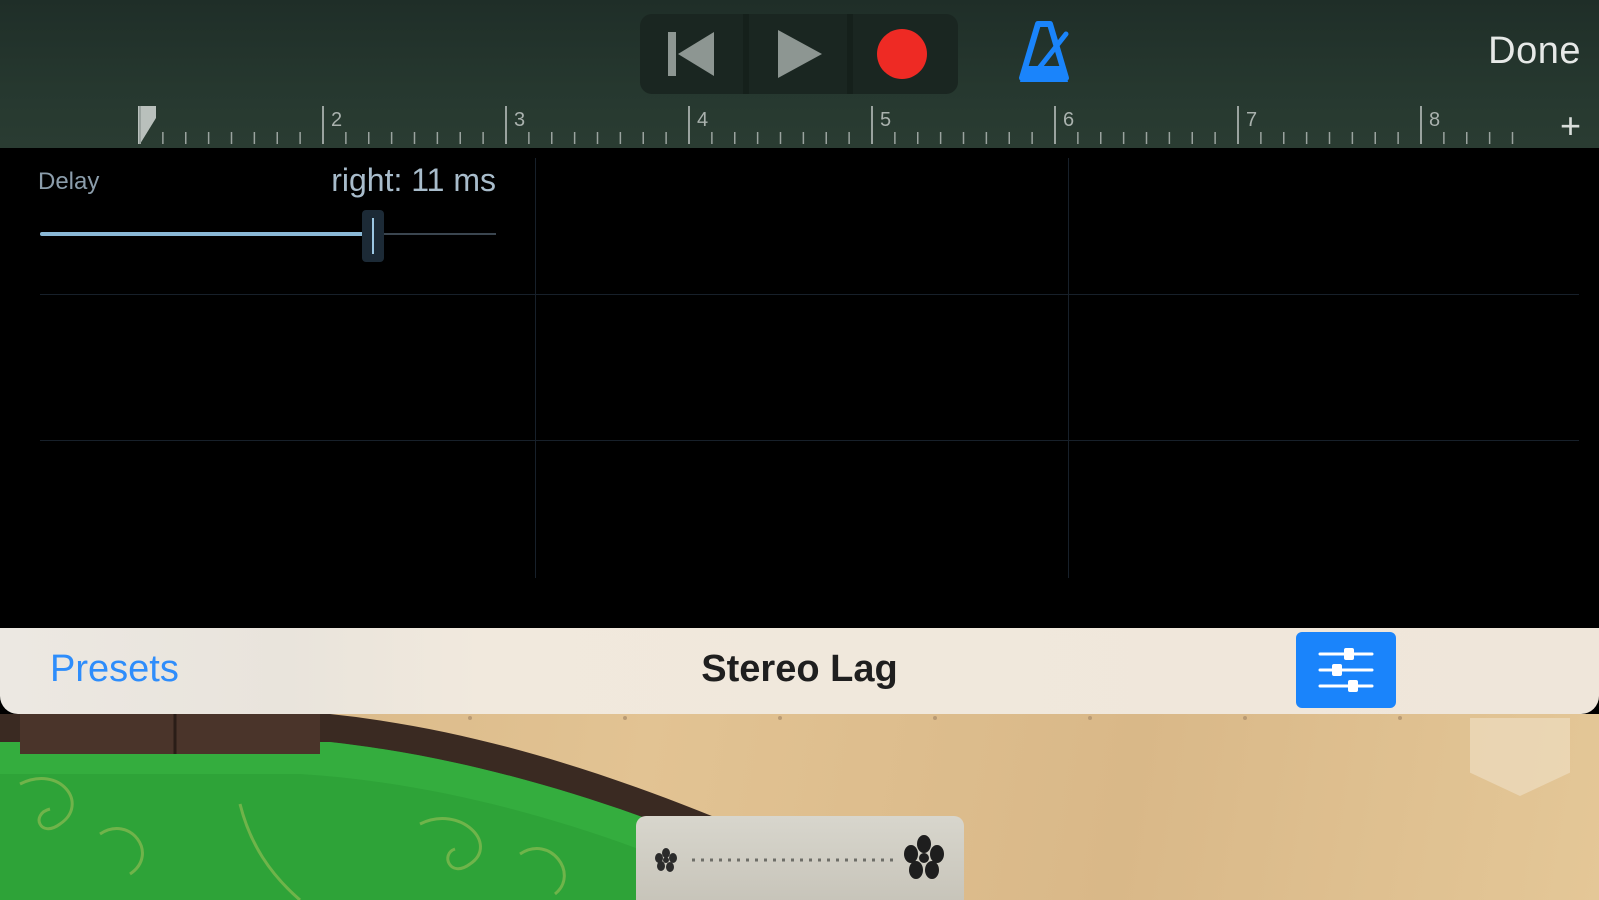 The image size is (1599, 900). What do you see at coordinates (206, 234) in the screenshot?
I see `delay-slider-fill` at bounding box center [206, 234].